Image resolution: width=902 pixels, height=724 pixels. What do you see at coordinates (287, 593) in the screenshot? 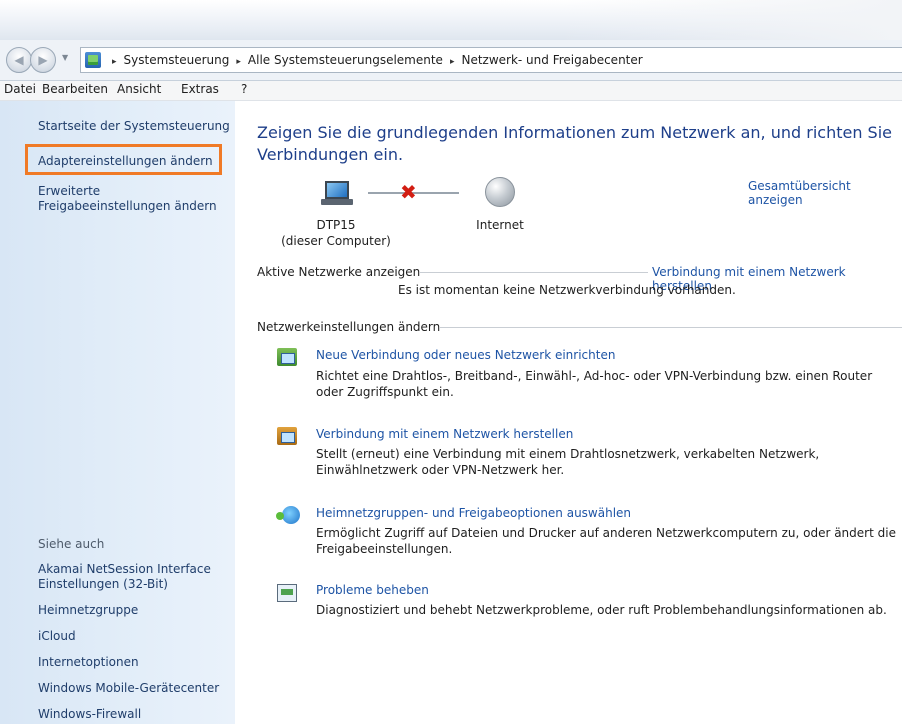
I see `troubleshoot-icon` at bounding box center [287, 593].